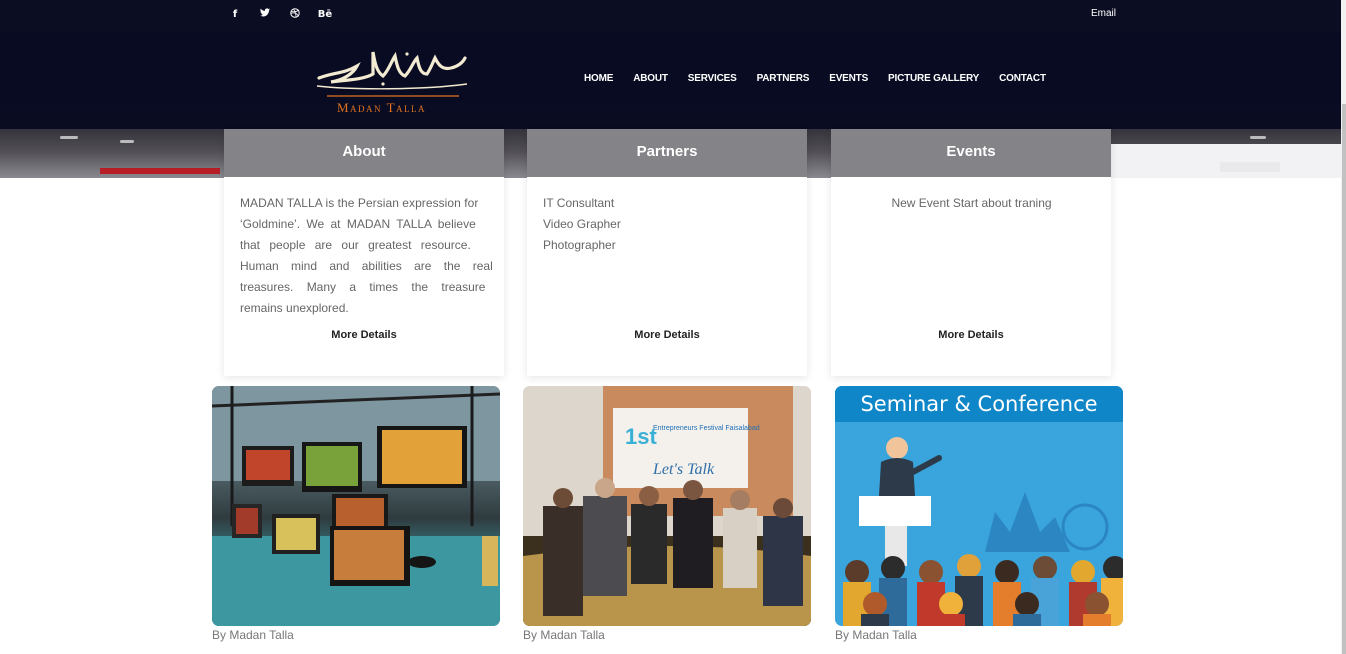  What do you see at coordinates (783, 78) in the screenshot?
I see `nav-item-partners: PARTNERS` at bounding box center [783, 78].